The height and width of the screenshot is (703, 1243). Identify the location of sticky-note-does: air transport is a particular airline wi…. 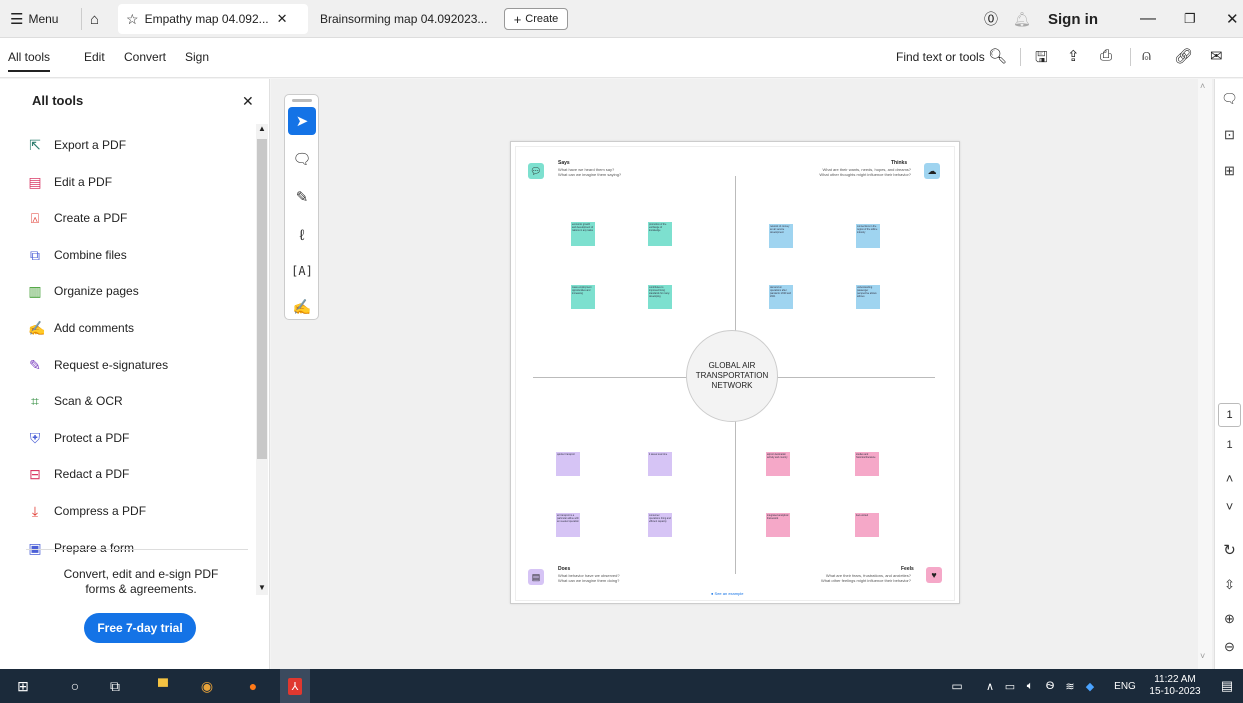
(568, 525).